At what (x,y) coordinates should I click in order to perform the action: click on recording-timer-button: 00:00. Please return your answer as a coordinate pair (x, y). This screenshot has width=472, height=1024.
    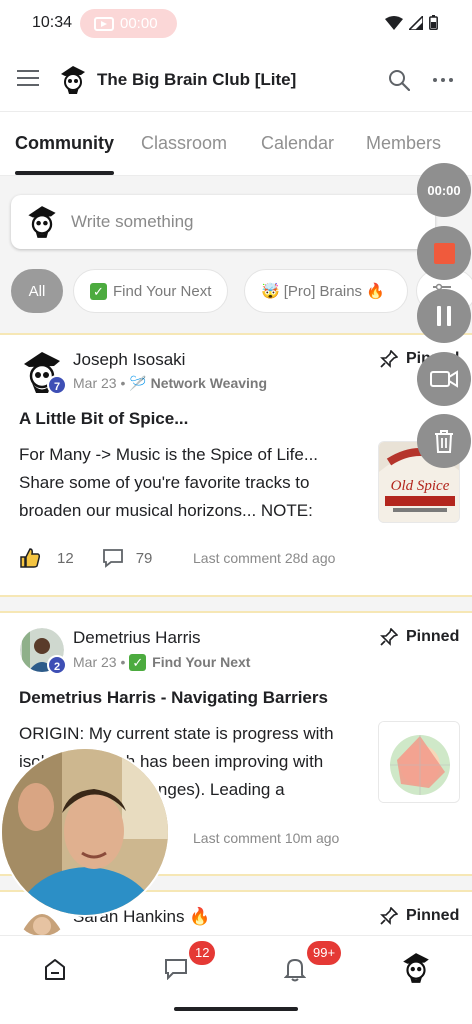
    Looking at the image, I should click on (444, 190).